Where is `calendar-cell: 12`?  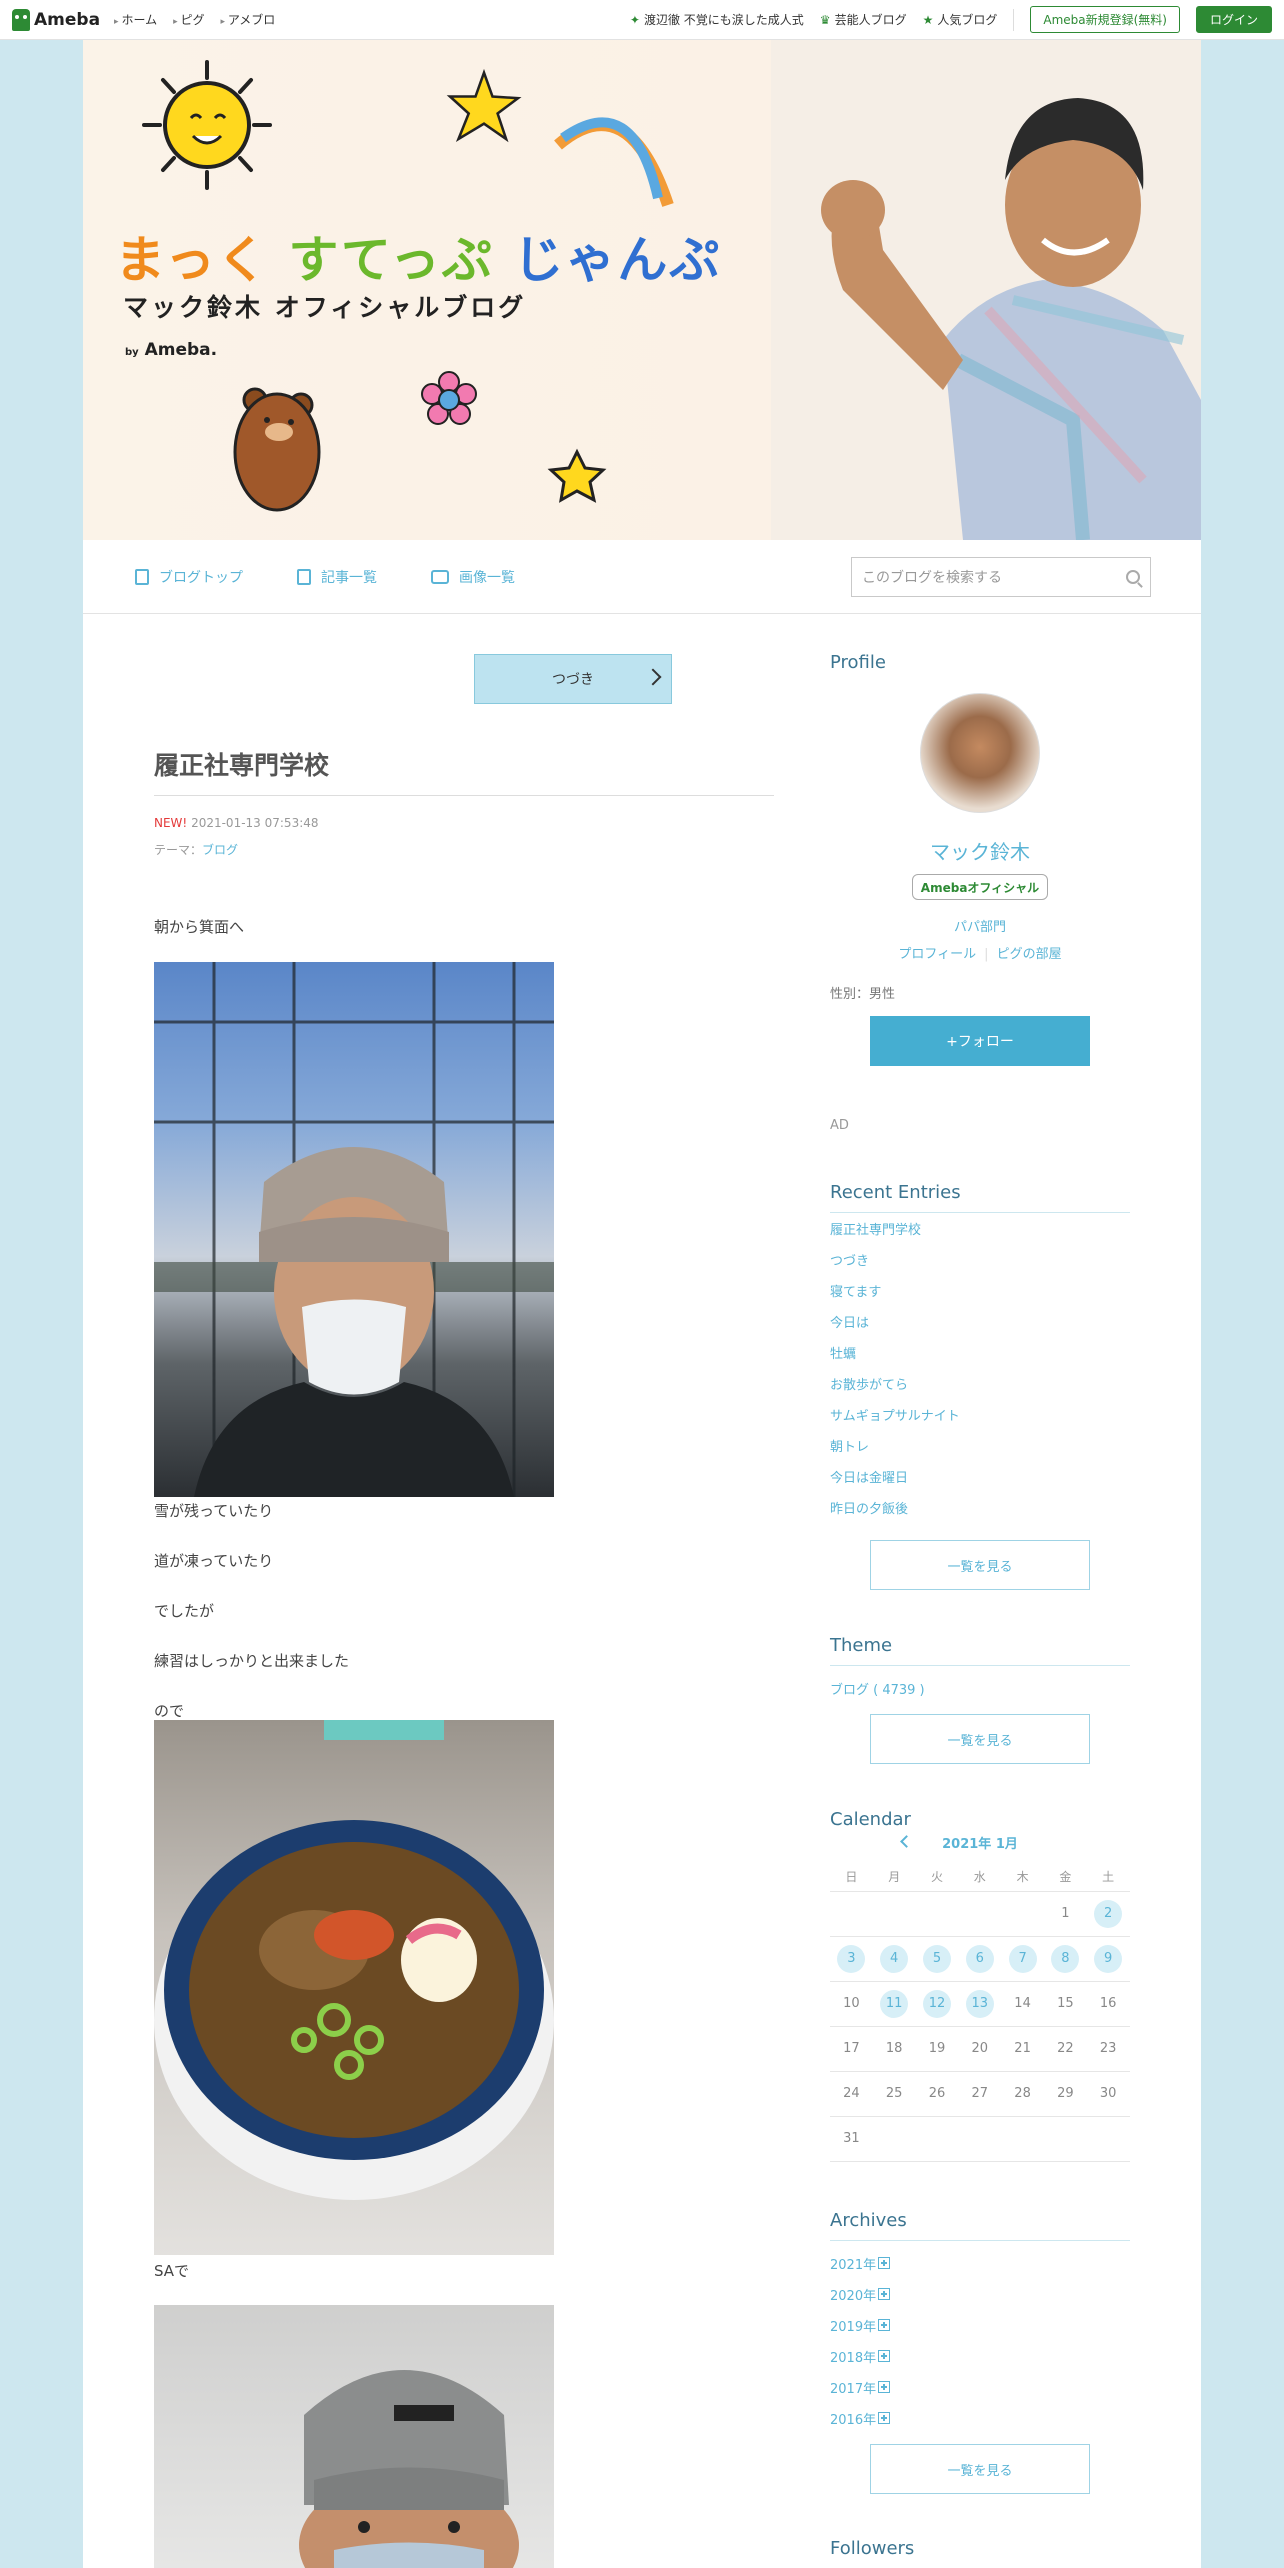
calendar-cell: 12 is located at coordinates (937, 2004).